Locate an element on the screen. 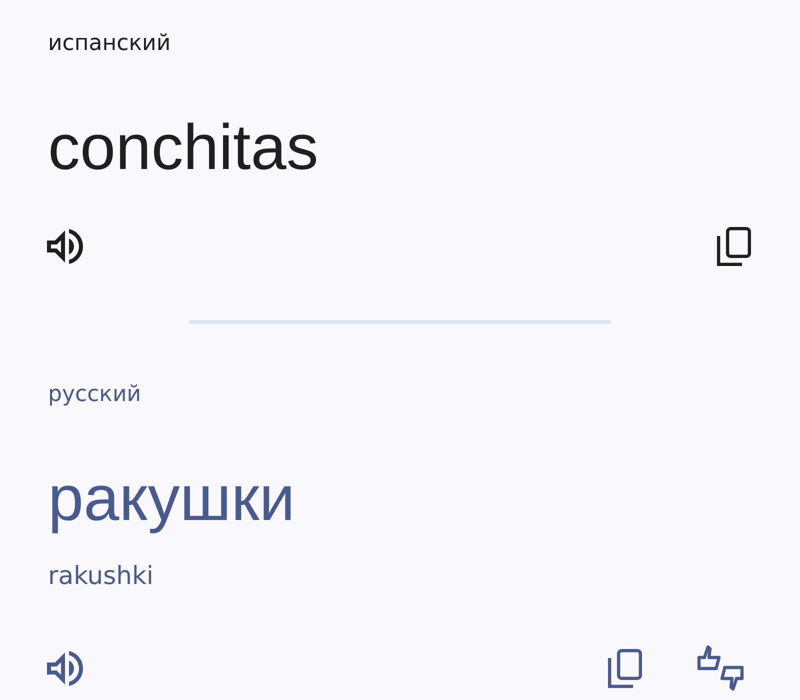 This screenshot has height=700, width=800. translation-text: ракушки is located at coordinates (171, 498).